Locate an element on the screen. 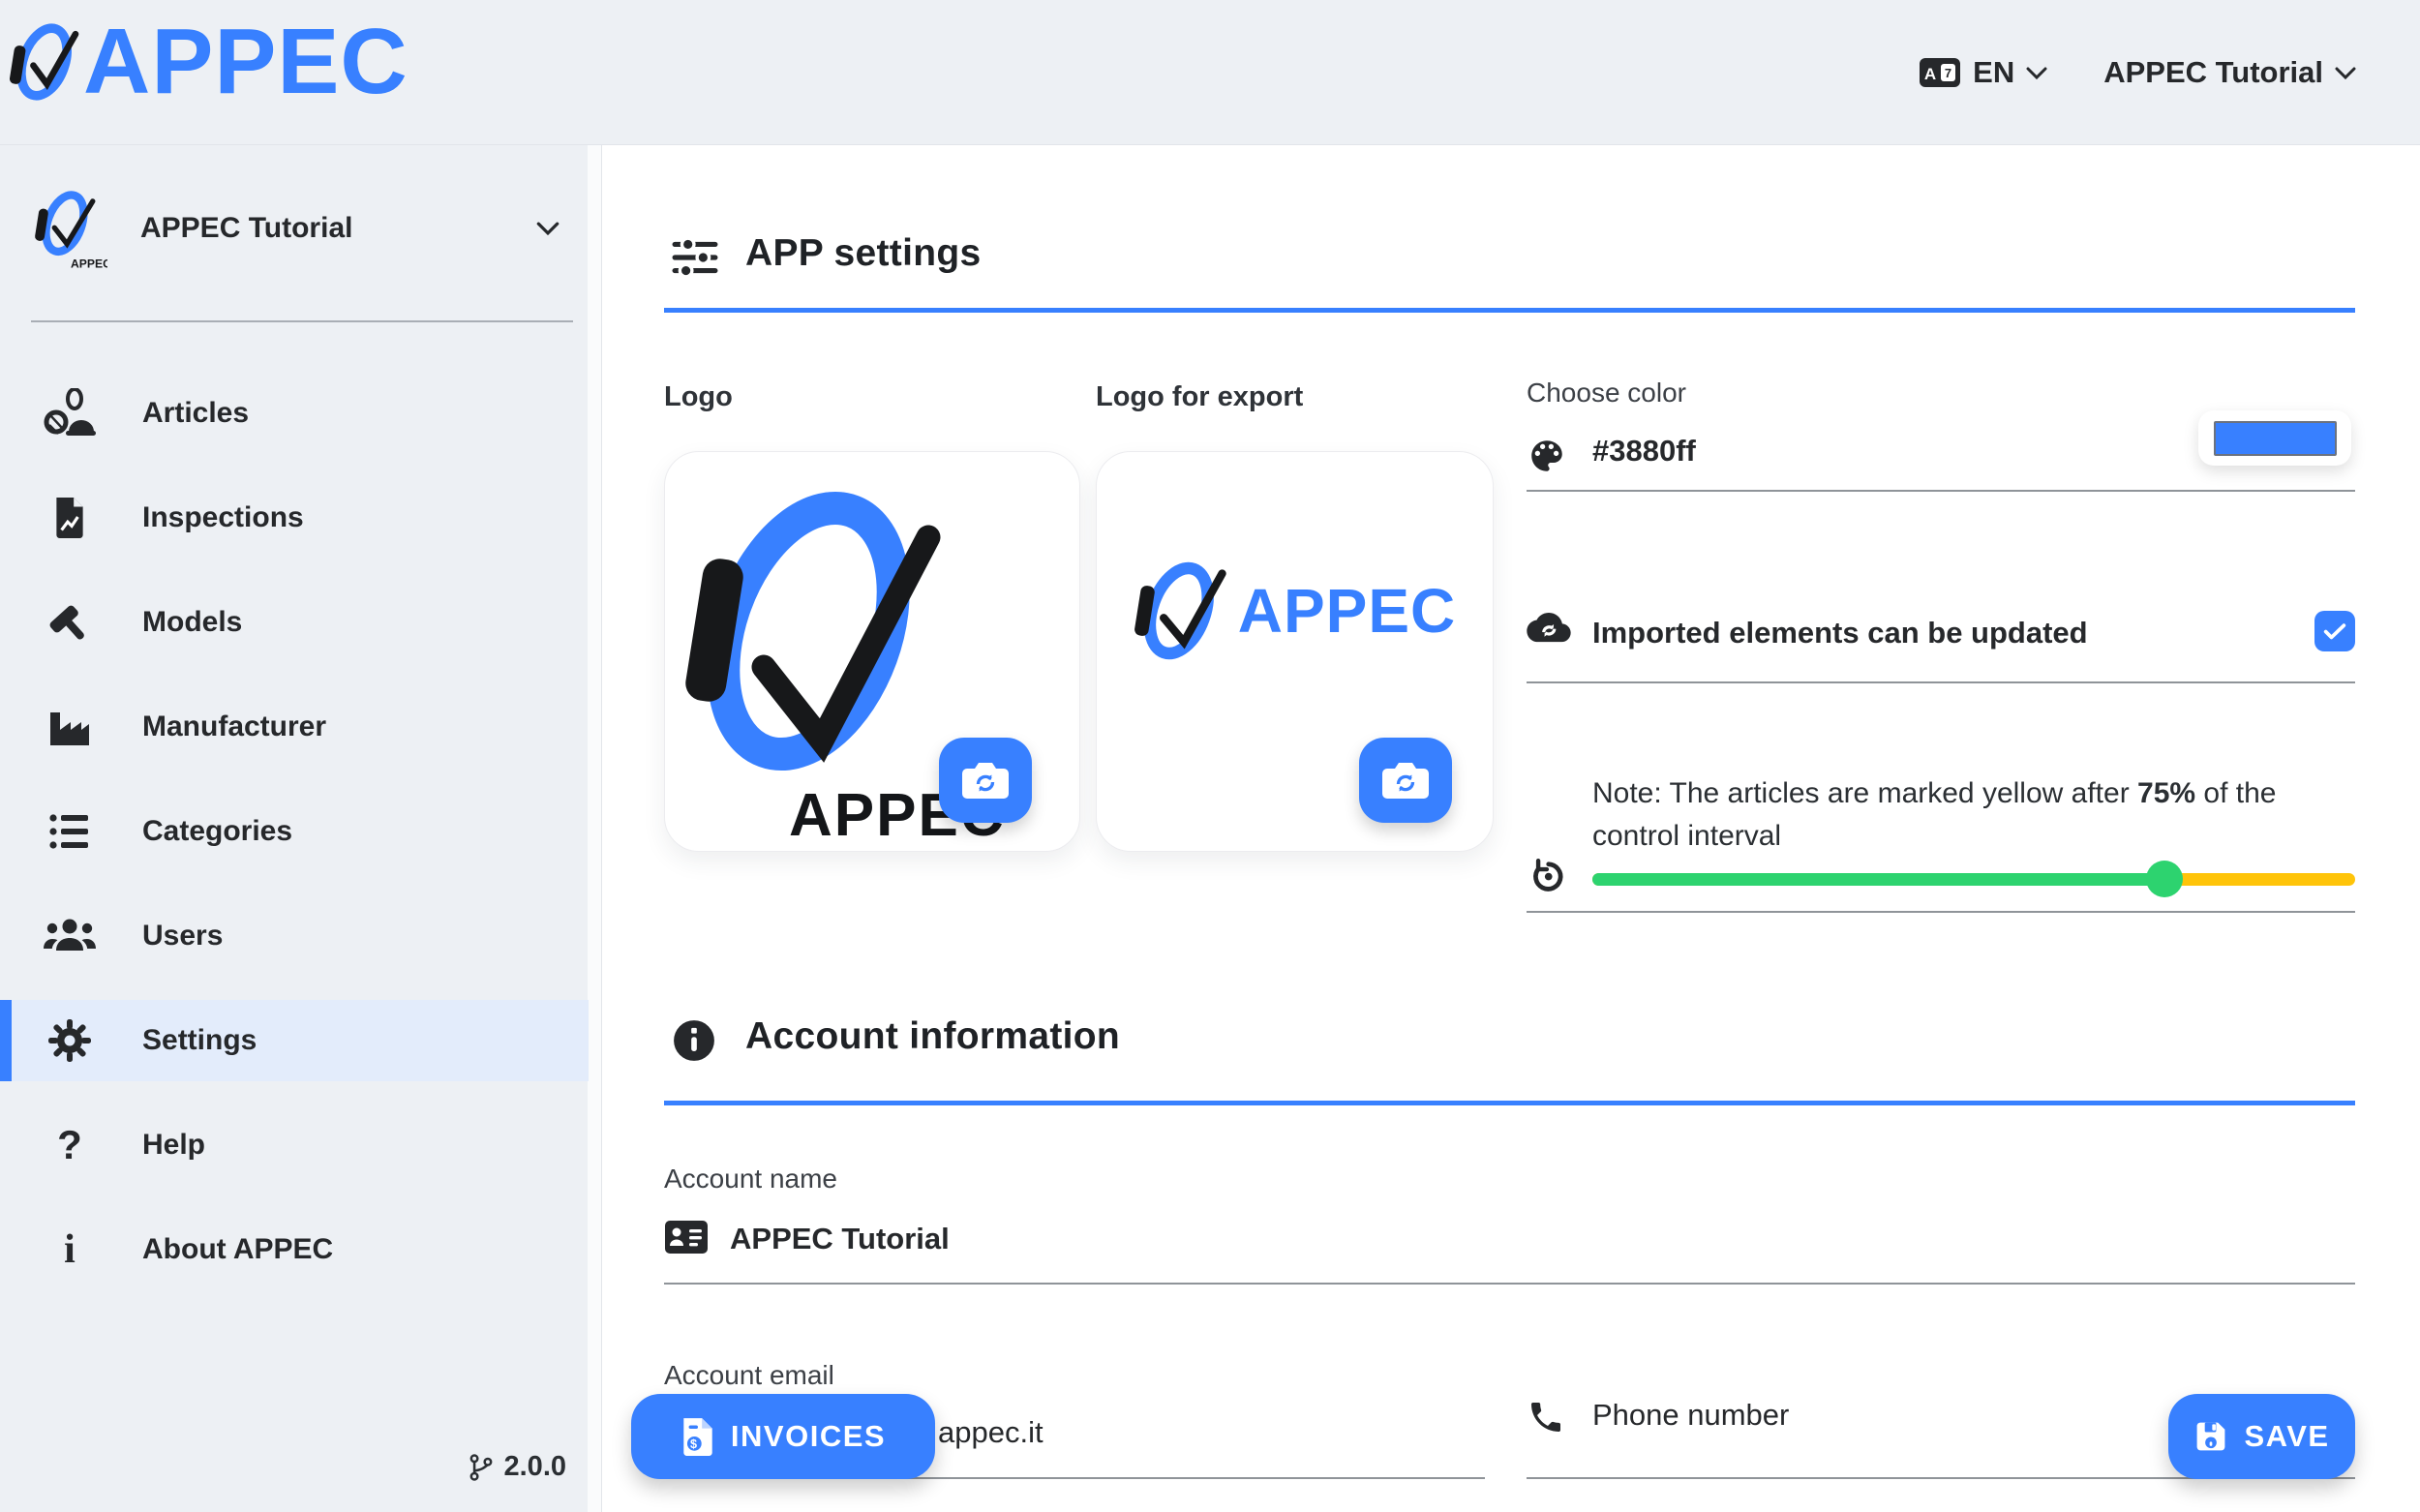  cloud-sync-icon is located at coordinates (1549, 631).